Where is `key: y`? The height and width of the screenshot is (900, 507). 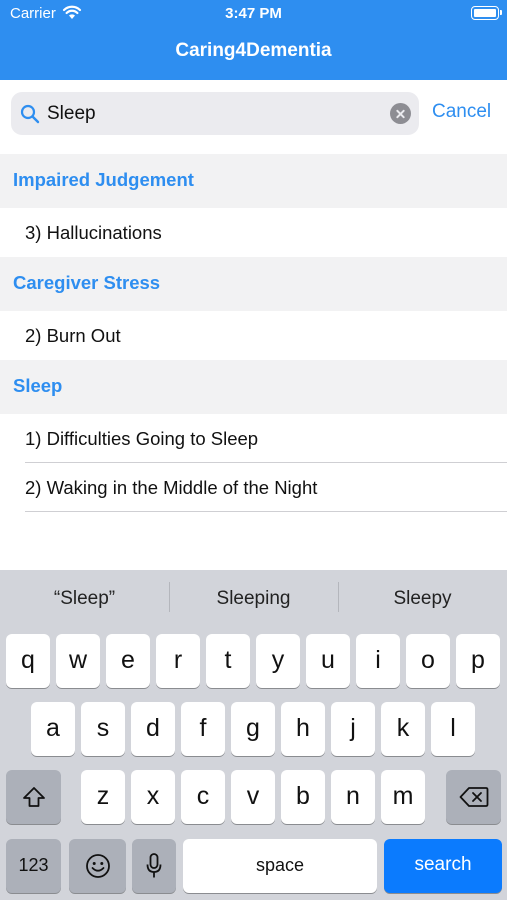 key: y is located at coordinates (278, 661).